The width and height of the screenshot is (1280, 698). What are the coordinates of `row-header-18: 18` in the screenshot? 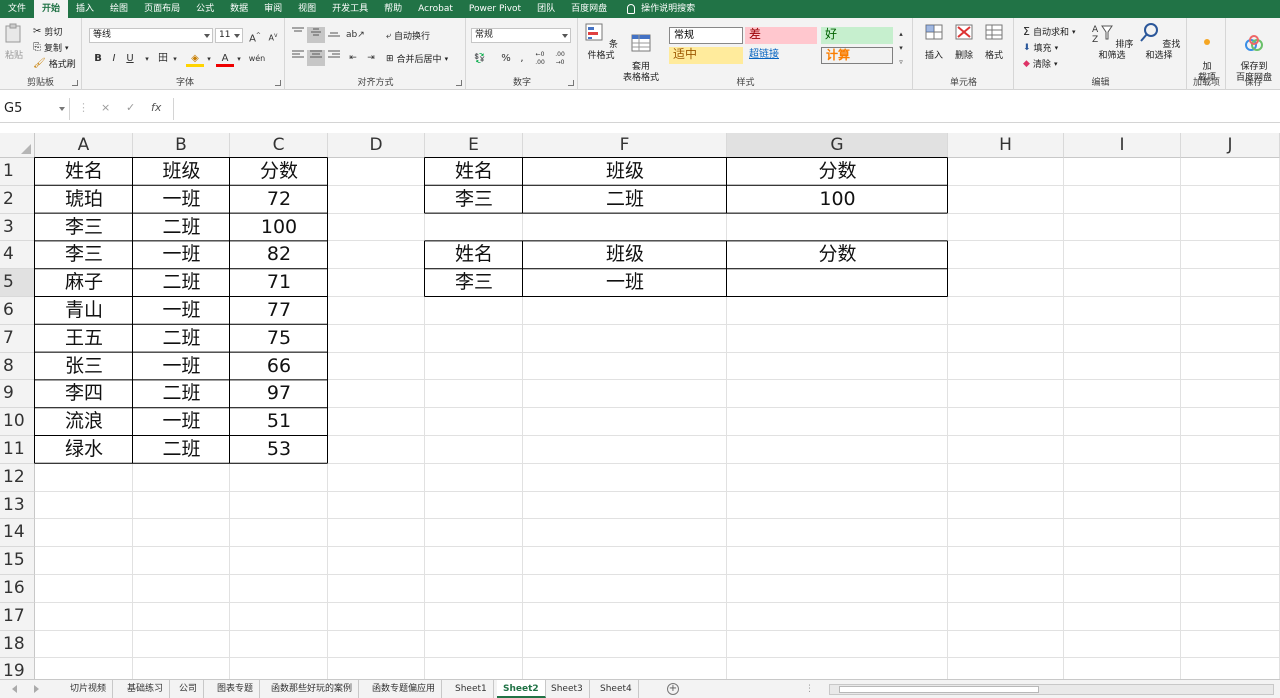 It's located at (17, 644).